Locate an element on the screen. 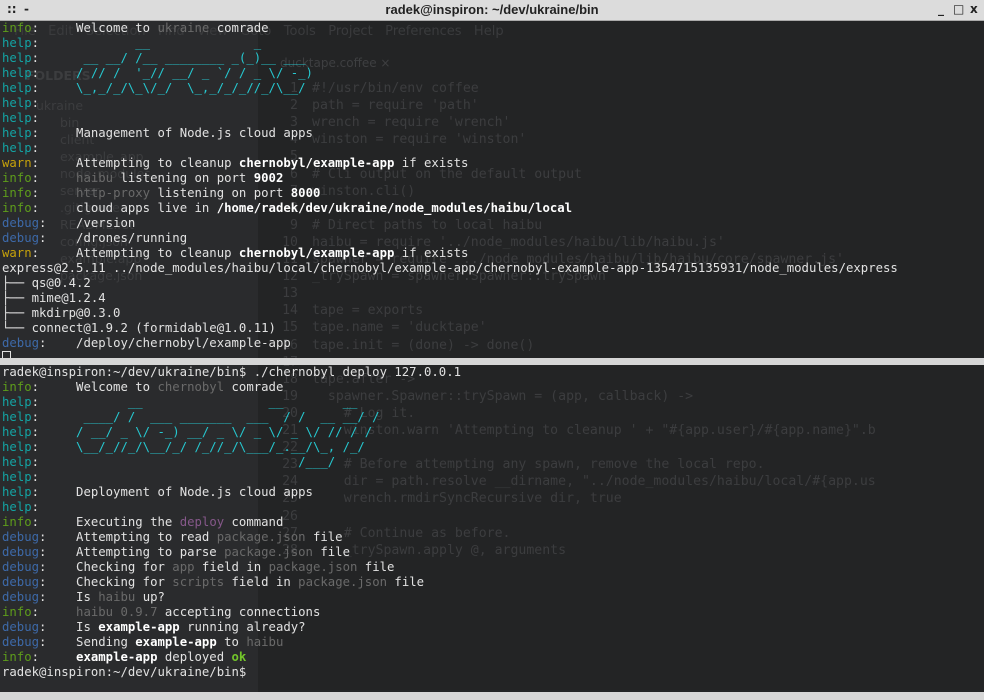  output-text: : /version is located at coordinates (87, 223).